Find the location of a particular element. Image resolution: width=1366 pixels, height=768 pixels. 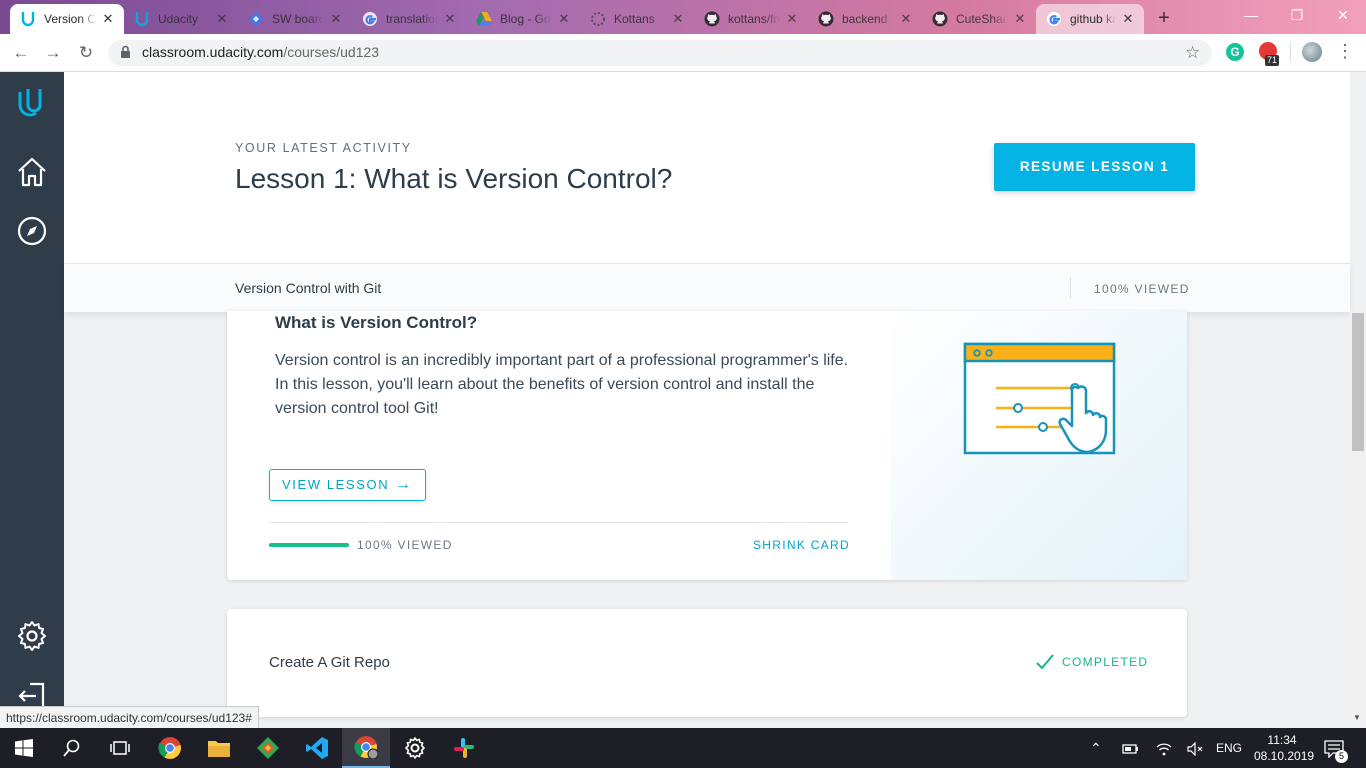

tab-udacity: Udacity ✕ is located at coordinates (181, 19).